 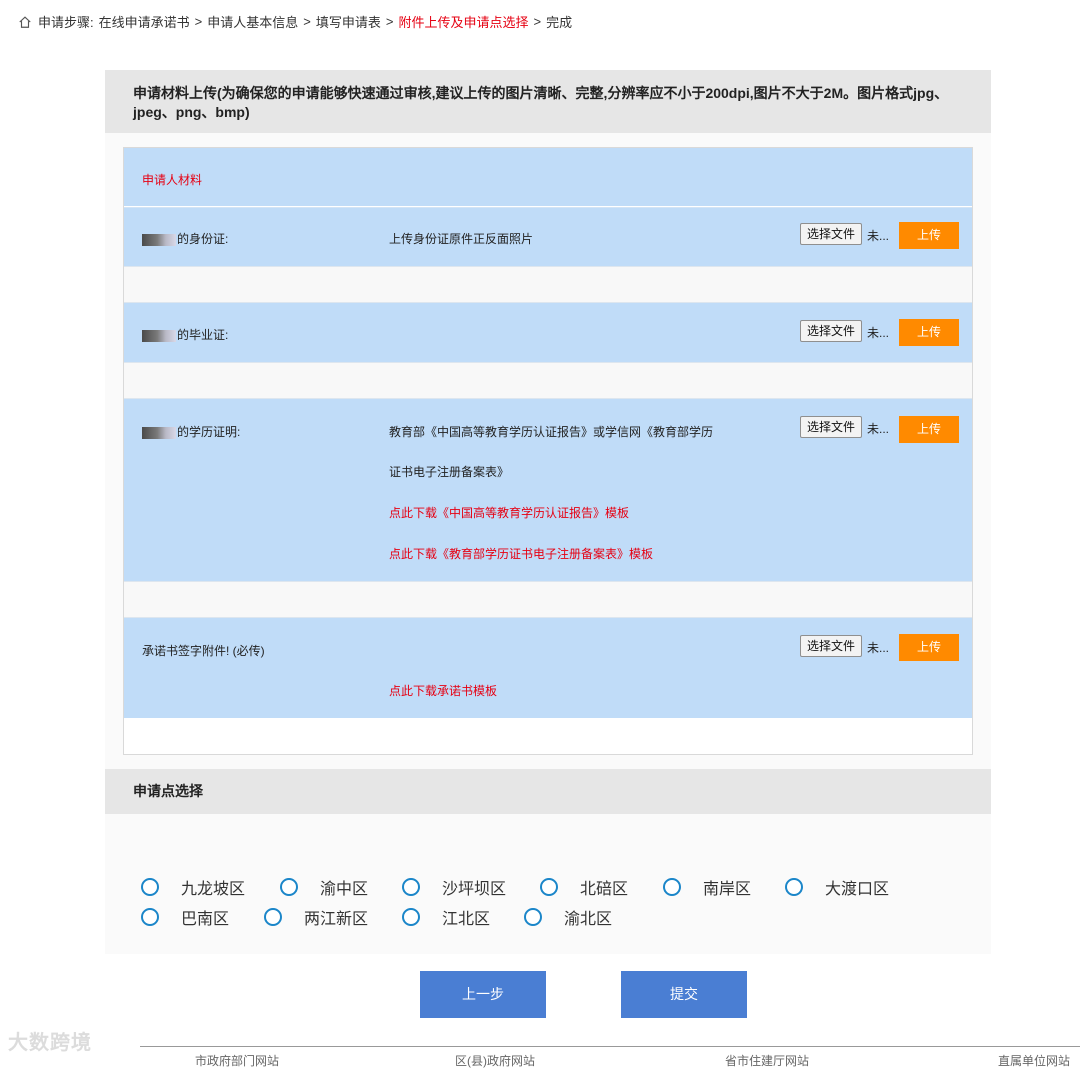 I want to click on upload-row-label: 的身份证:, so click(x=185, y=238).